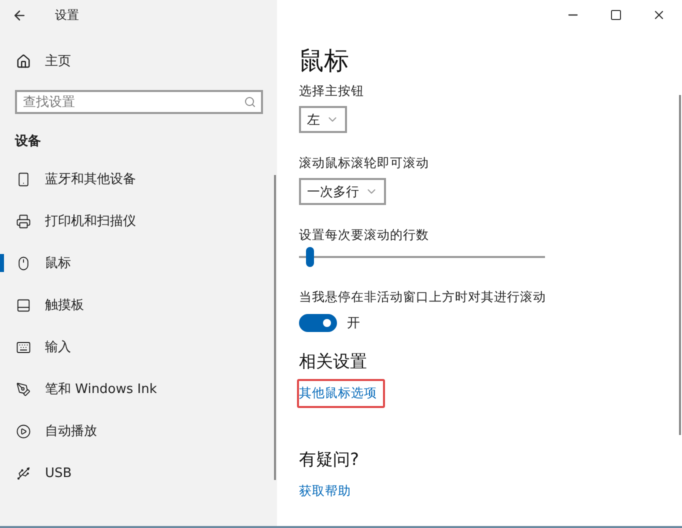 The image size is (682, 528). Describe the element at coordinates (616, 15) in the screenshot. I see `maximize-icon` at that location.